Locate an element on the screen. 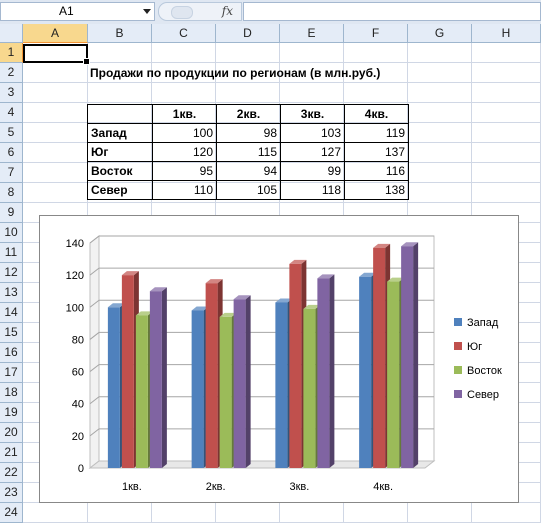  value-cell: 98 is located at coordinates (248, 133).